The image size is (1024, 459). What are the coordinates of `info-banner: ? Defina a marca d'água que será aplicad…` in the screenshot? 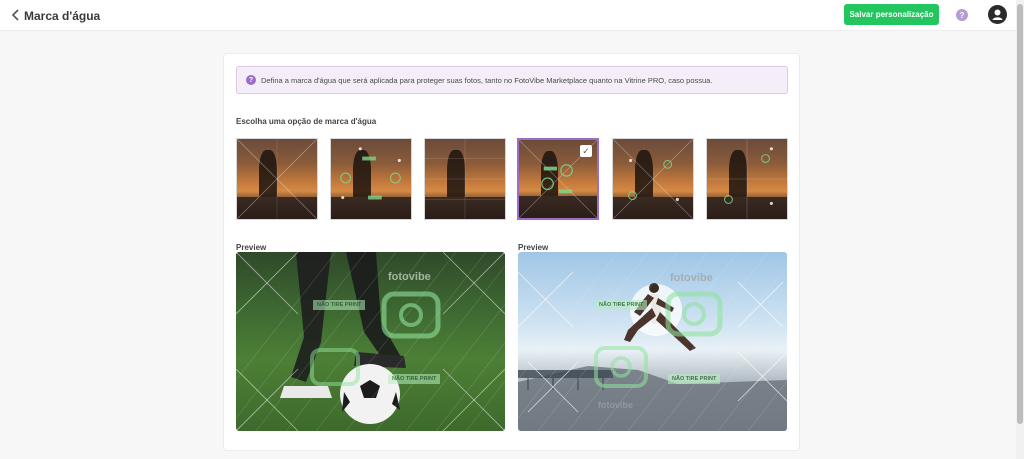 It's located at (512, 80).